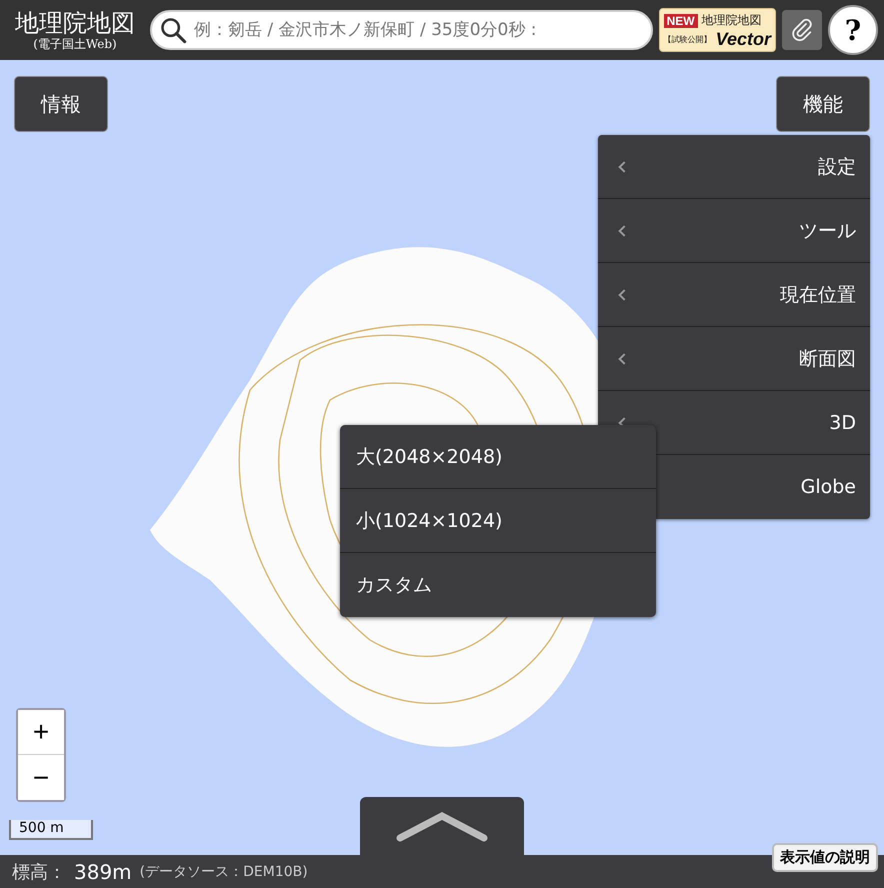  What do you see at coordinates (743, 39) in the screenshot?
I see `banner-brand: Vector` at bounding box center [743, 39].